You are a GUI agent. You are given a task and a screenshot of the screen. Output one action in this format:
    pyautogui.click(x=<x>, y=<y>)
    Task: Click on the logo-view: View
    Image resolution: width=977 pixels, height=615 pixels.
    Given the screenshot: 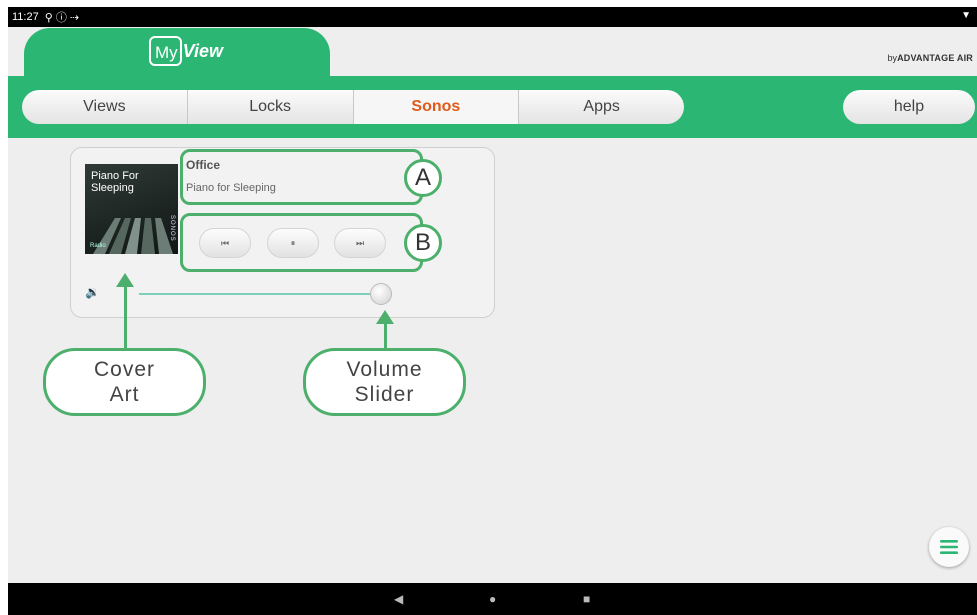 What is the action you would take?
    pyautogui.click(x=203, y=50)
    